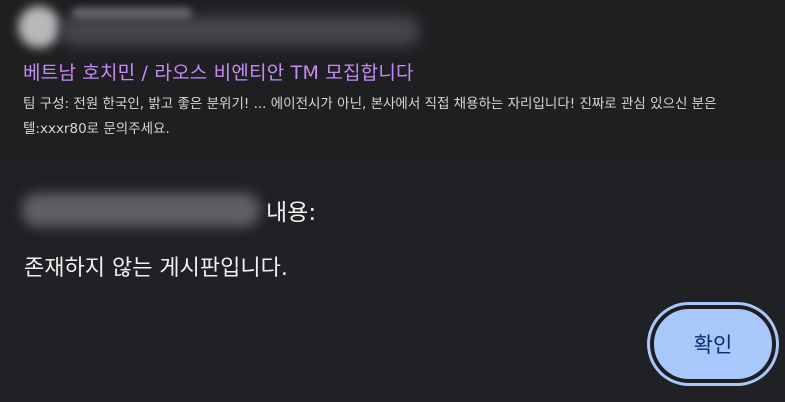 Image resolution: width=785 pixels, height=402 pixels. Describe the element at coordinates (132, 13) in the screenshot. I see `redacted-site-url` at that location.